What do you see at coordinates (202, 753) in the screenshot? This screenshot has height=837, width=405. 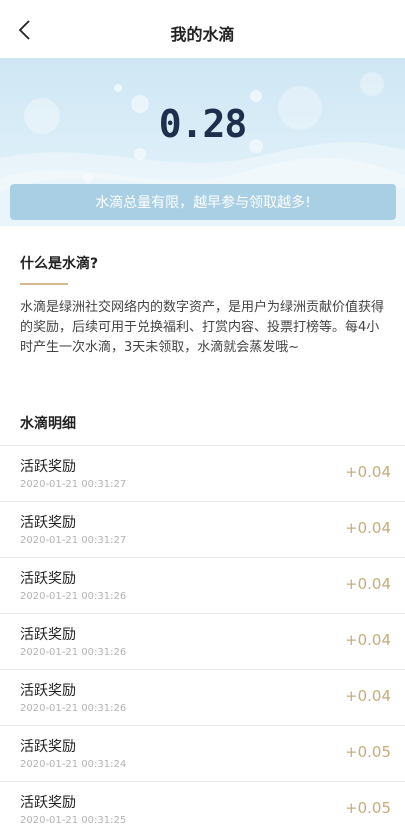 I see `list-item: 活跃奖励 2020-01-21 00:31:24 +0.05` at bounding box center [202, 753].